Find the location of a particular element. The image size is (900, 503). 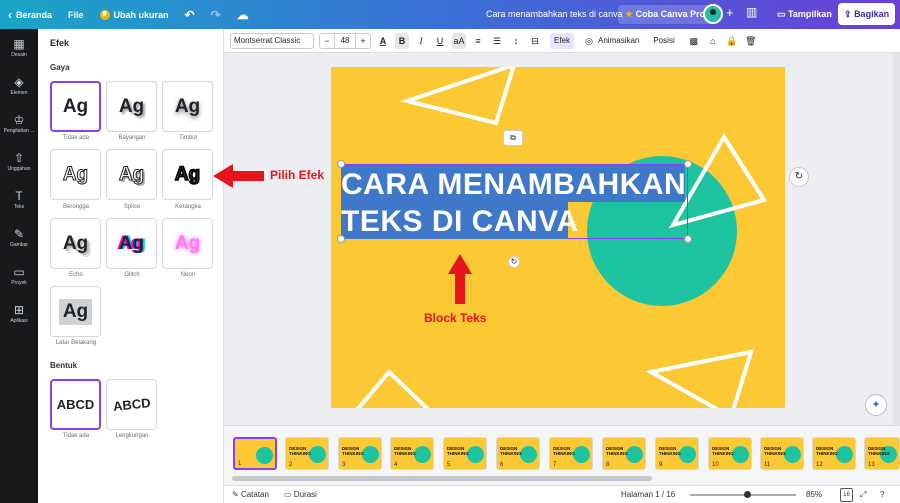

copy-handle-icon: ⧉ is located at coordinates (513, 138).